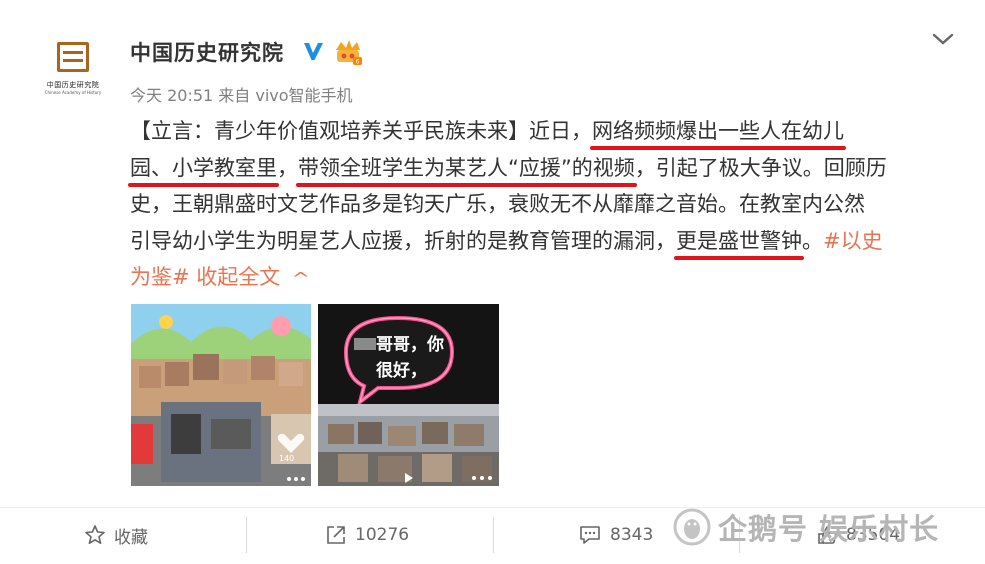  Describe the element at coordinates (349, 53) in the screenshot. I see `crown-vip-icon: 6` at that location.